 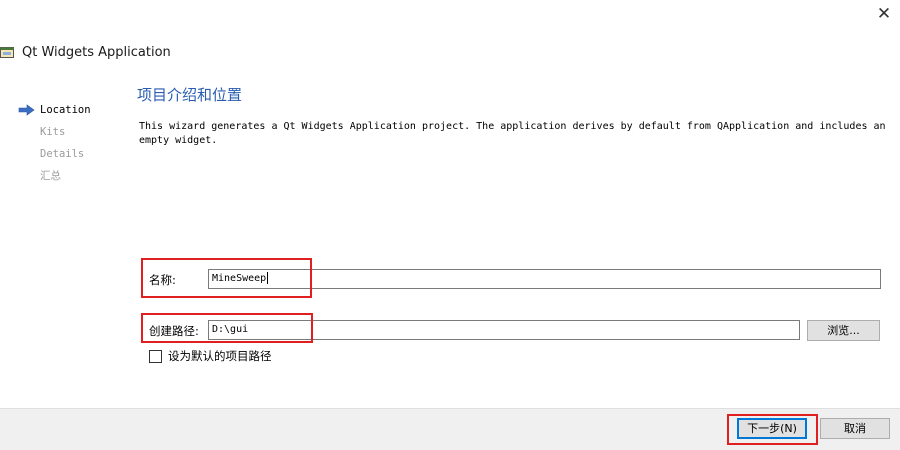 I want to click on wizard-steps: Location Kits Details 汇总, so click(x=54, y=146).